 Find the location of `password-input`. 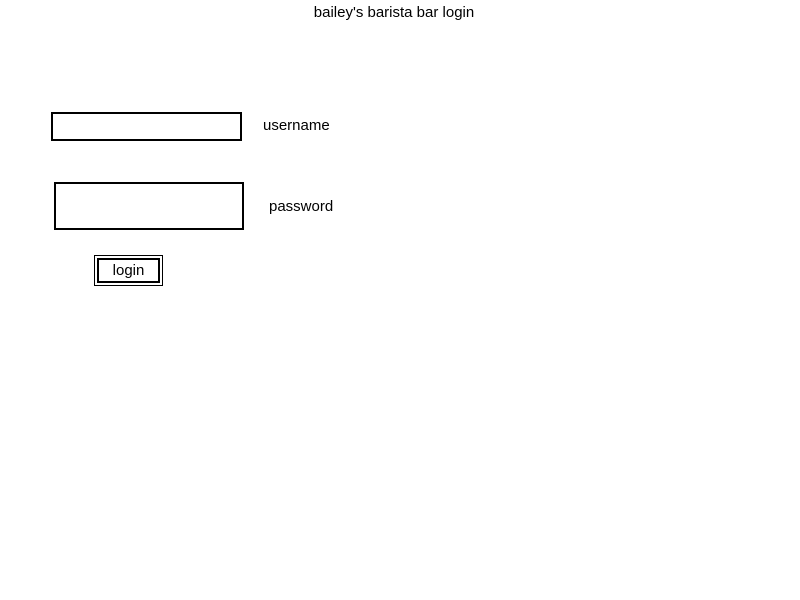

password-input is located at coordinates (149, 206).